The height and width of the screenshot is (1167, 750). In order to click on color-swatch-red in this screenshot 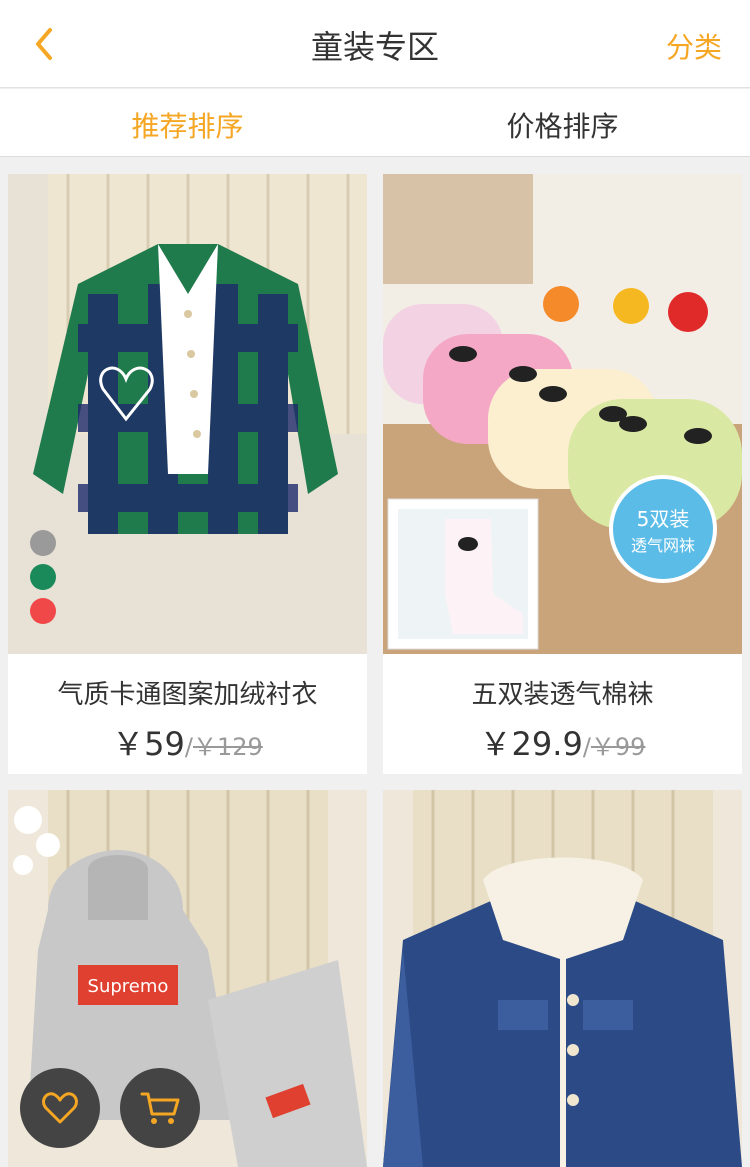, I will do `click(43, 611)`.